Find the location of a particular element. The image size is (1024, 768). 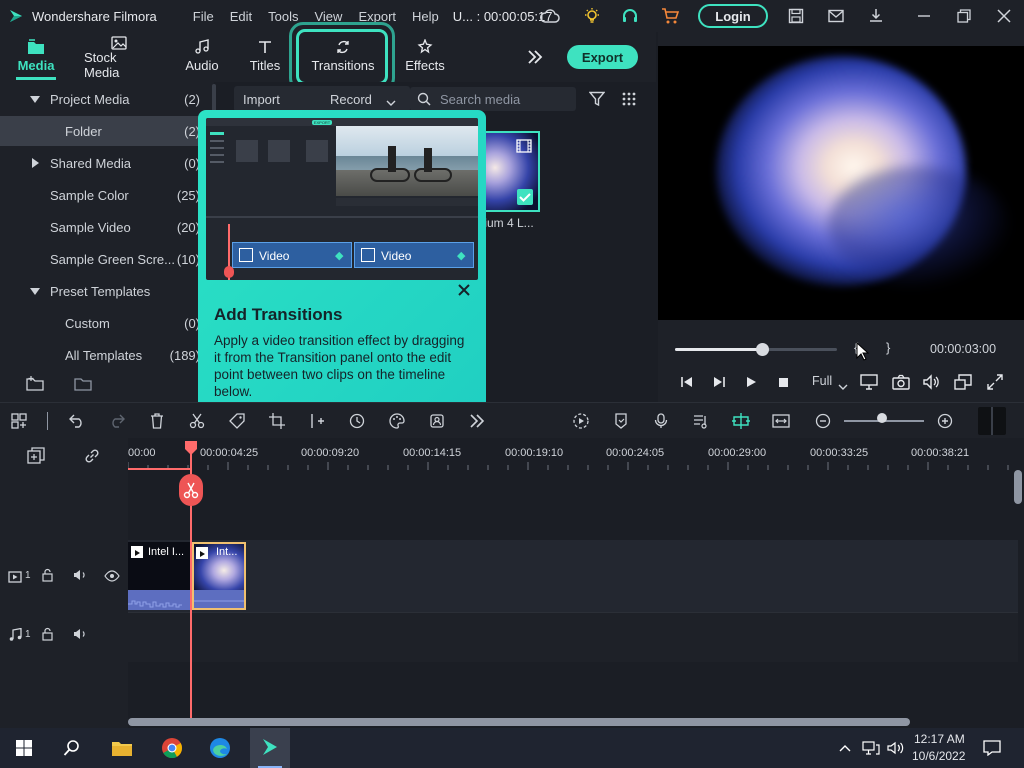

tab-titles: Titles is located at coordinates (265, 58).